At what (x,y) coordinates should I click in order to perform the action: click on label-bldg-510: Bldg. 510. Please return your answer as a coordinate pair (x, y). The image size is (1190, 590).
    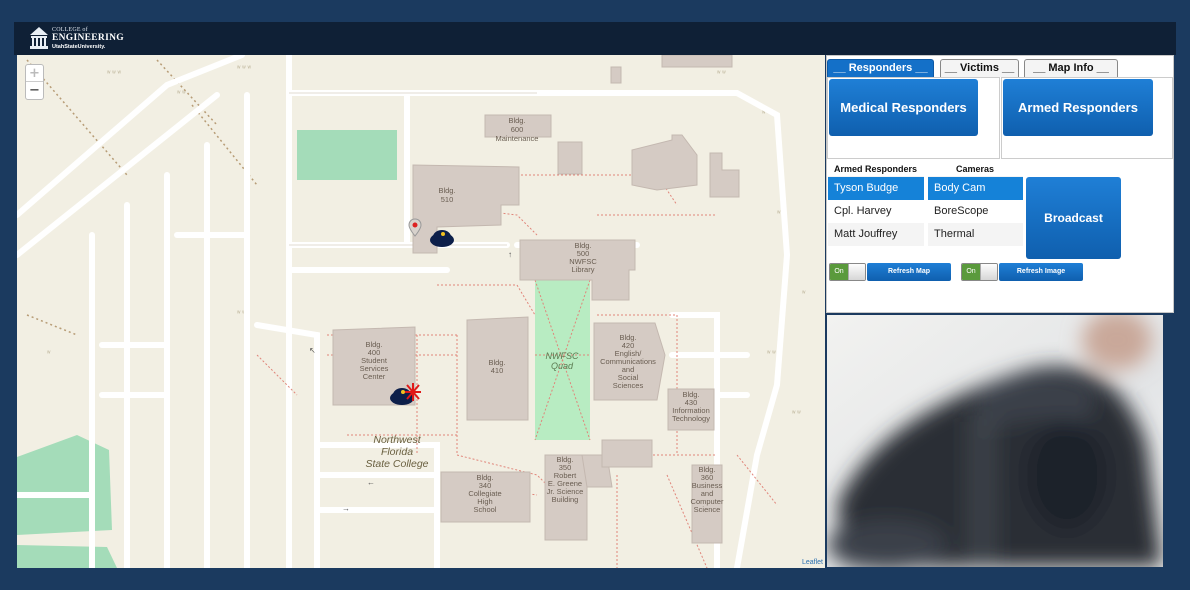
    Looking at the image, I should click on (446, 195).